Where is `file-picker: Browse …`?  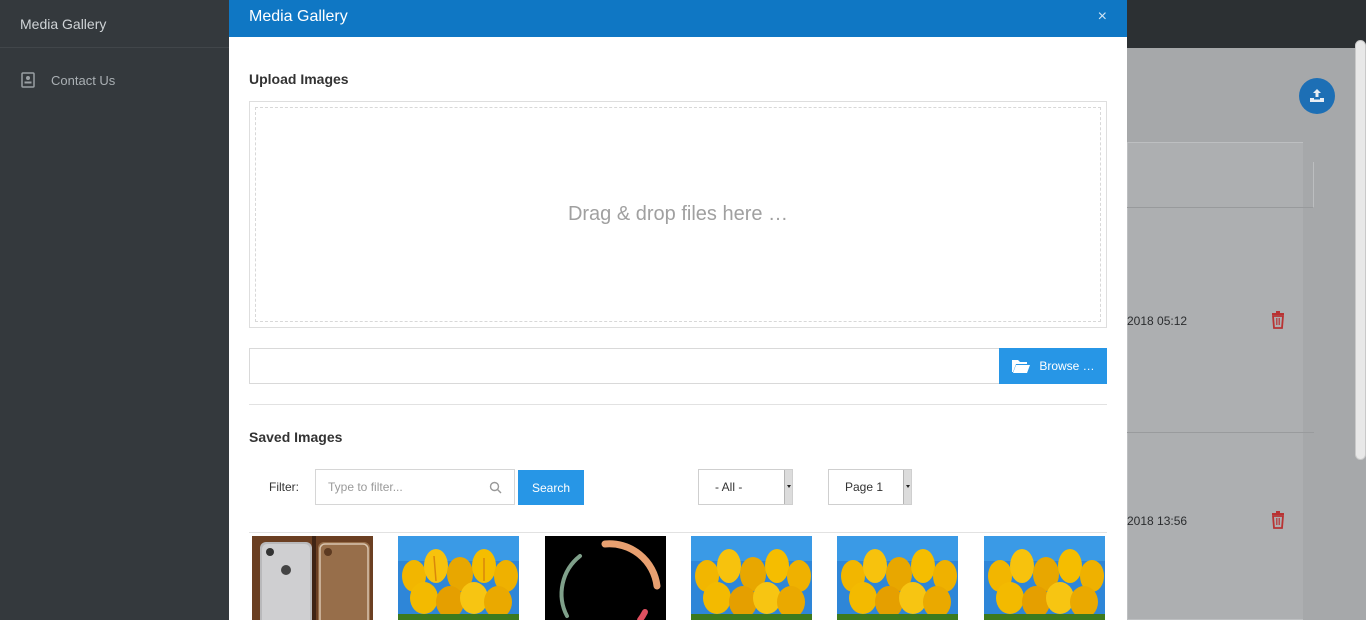 file-picker: Browse … is located at coordinates (678, 366).